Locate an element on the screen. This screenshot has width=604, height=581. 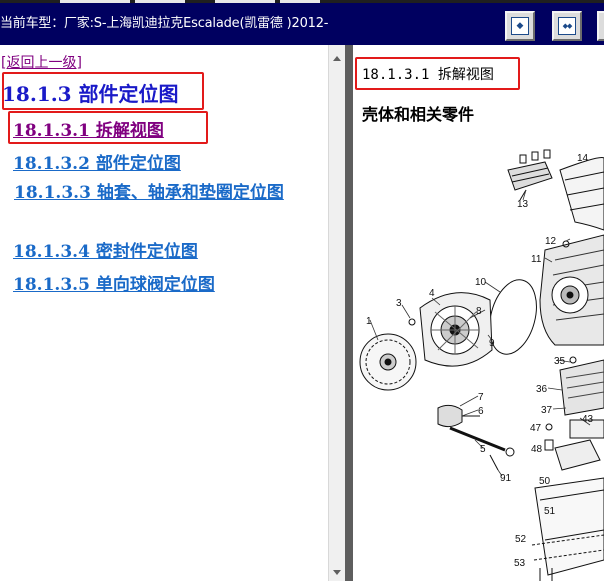
callout-8: 8 is located at coordinates (479, 311).